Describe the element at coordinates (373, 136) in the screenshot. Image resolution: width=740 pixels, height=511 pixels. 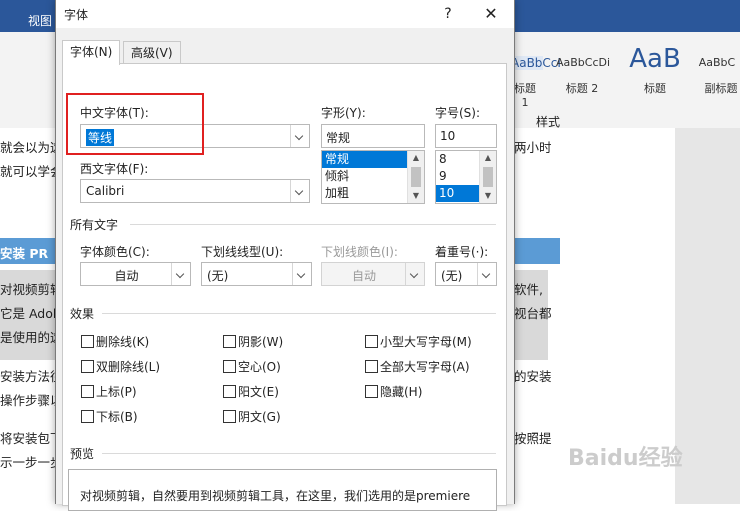
I see `font-style-input: 常规` at that location.